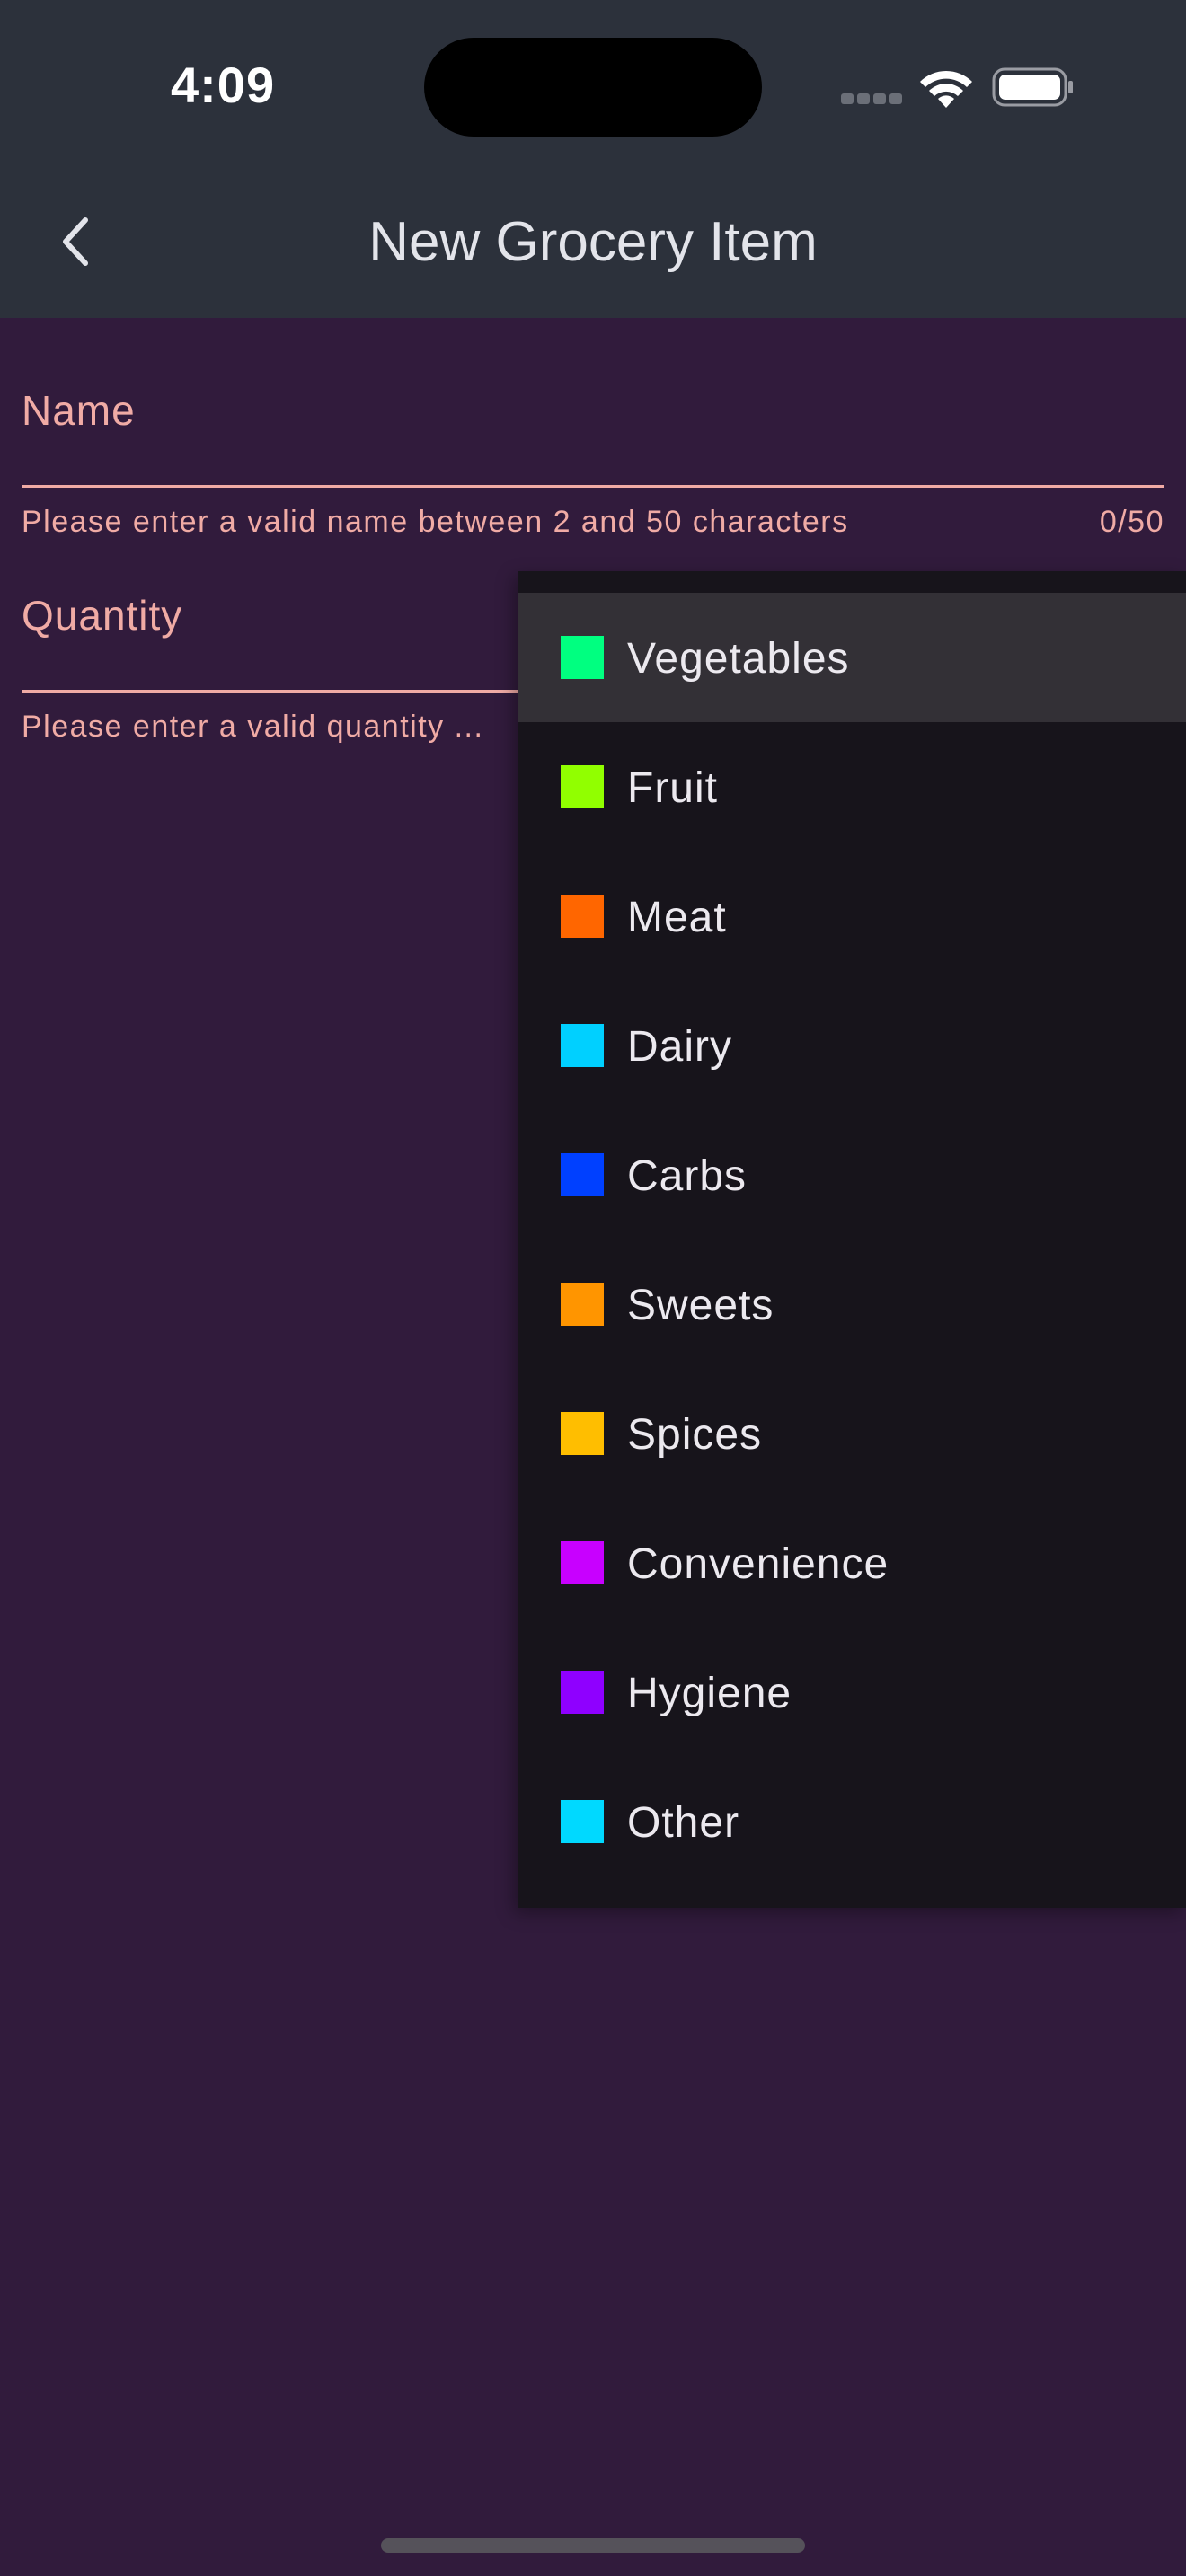 Image resolution: width=1186 pixels, height=2576 pixels. I want to click on category-option-other: Other, so click(852, 1821).